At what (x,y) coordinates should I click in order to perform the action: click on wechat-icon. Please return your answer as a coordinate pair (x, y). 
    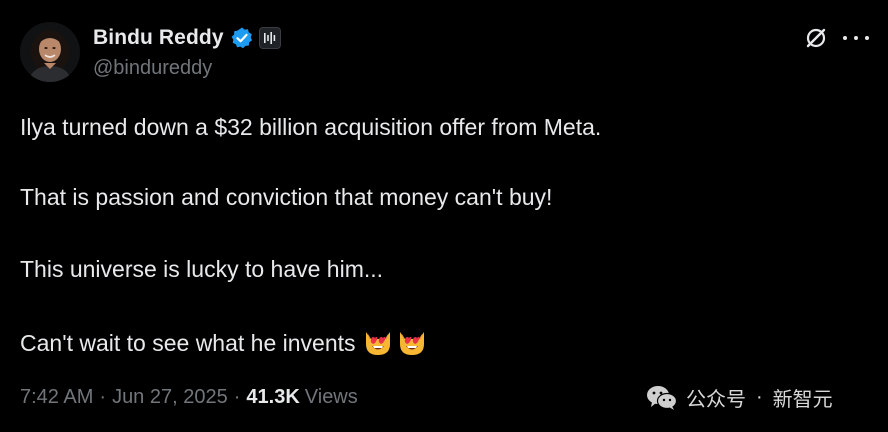
    Looking at the image, I should click on (662, 397).